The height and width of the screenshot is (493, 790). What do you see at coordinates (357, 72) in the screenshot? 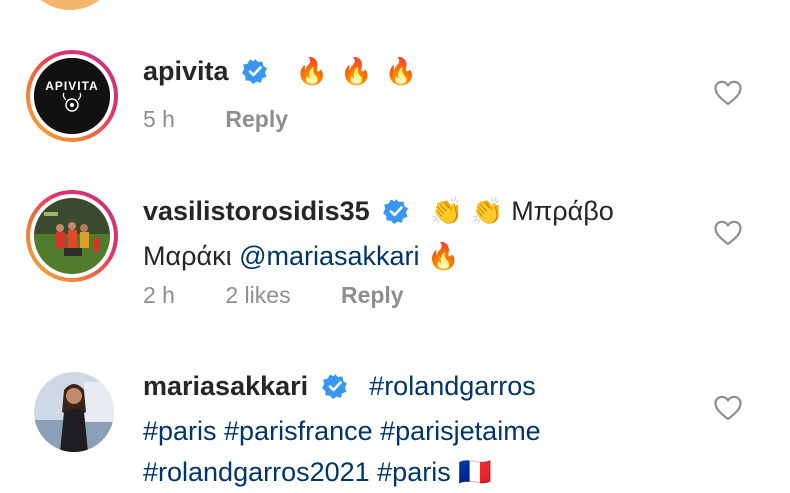
I see `fire-emoji-icon: 🔥 🔥 🔥` at bounding box center [357, 72].